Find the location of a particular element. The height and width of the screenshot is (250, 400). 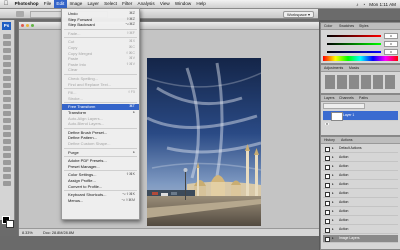

levels-icon is located at coordinates (342, 82).